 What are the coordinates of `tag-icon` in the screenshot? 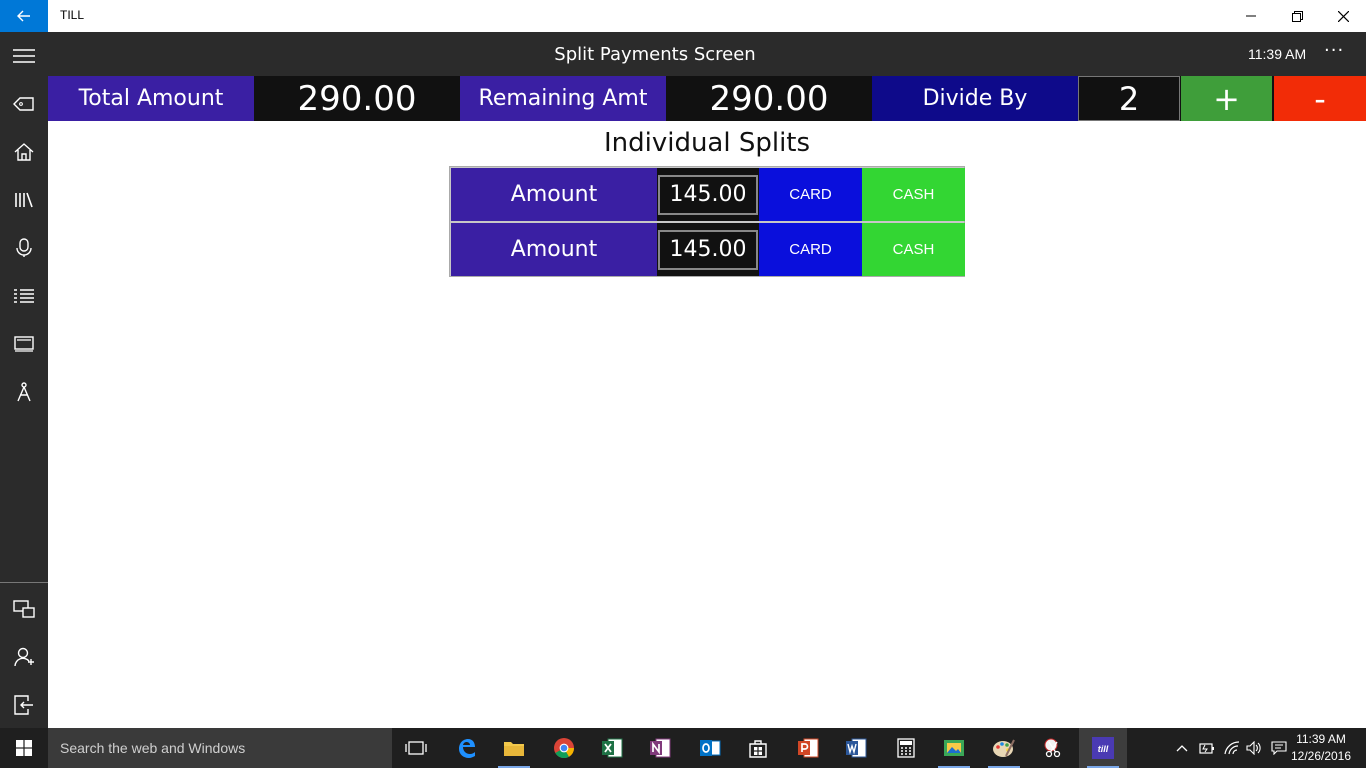 It's located at (23, 104).